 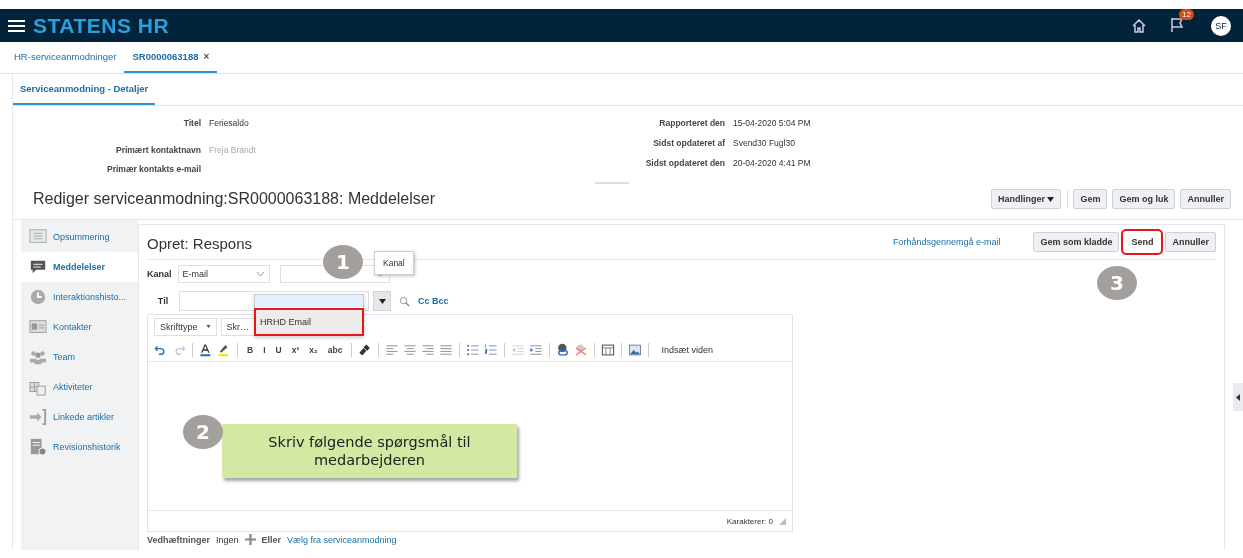 I want to click on to-label: Til, so click(x=163, y=301).